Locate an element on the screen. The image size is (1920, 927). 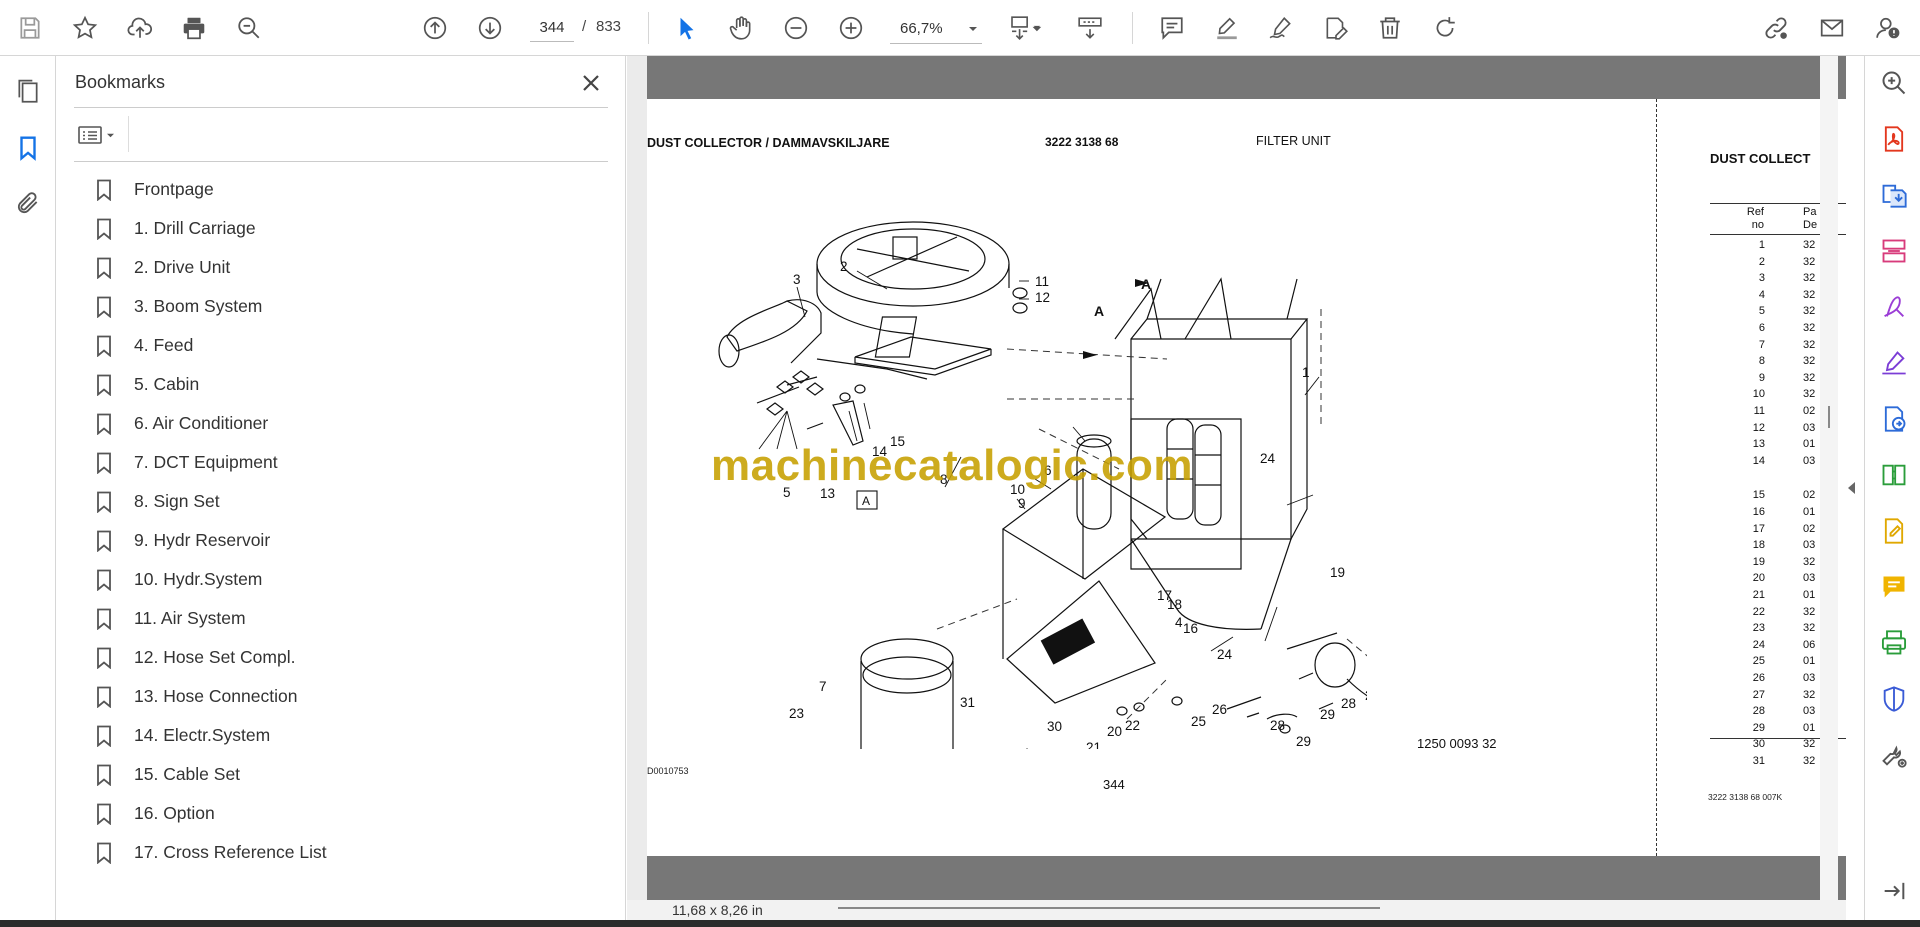
bookmarks-panel-title: Bookmarks is located at coordinates (120, 82).